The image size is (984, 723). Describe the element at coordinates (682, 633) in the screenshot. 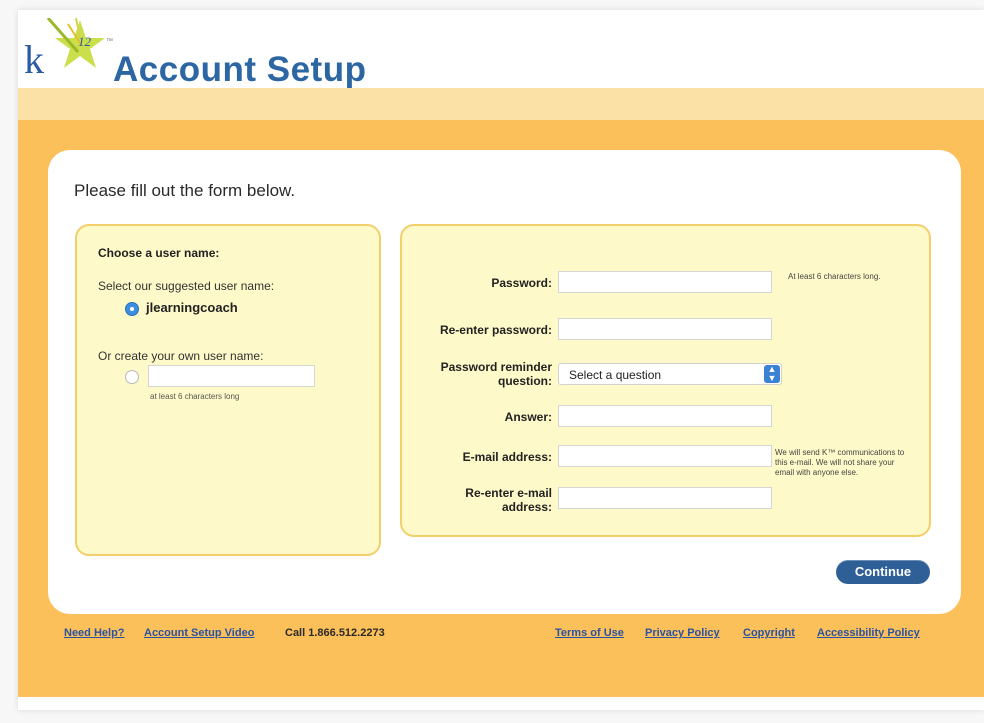

I see `privacy-policy-link: Privacy Policy` at that location.